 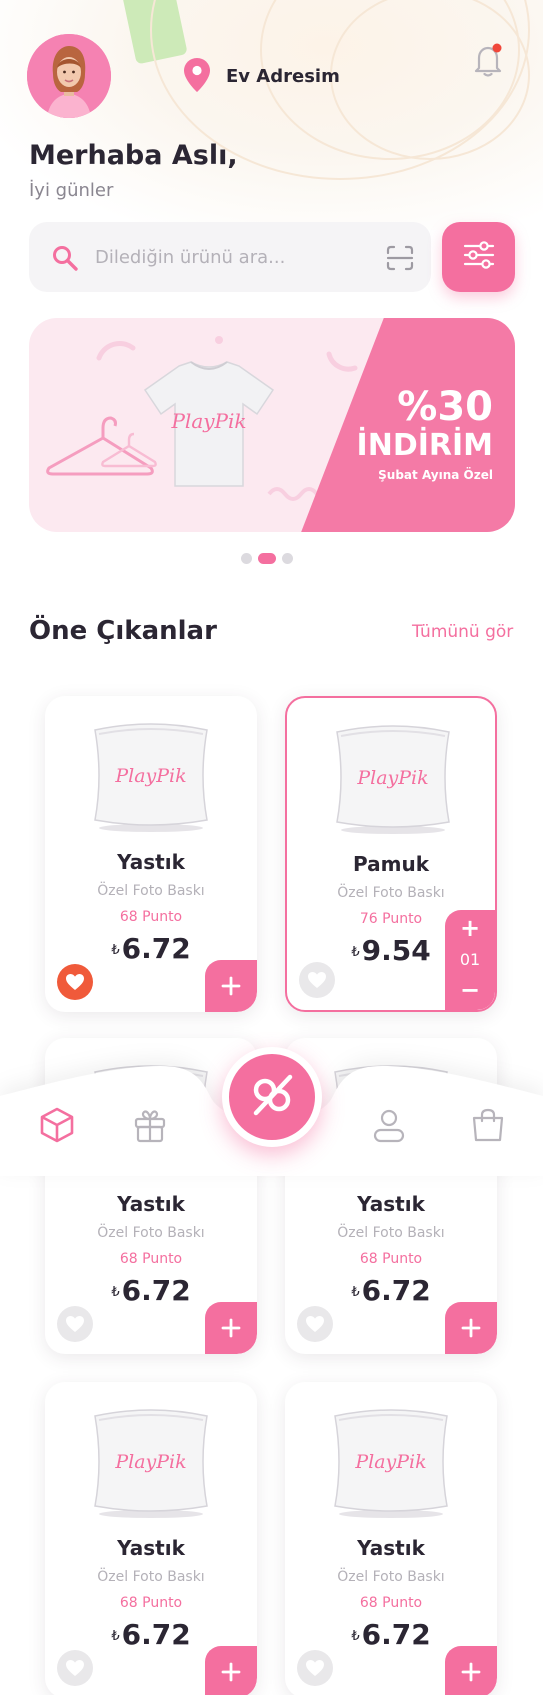 What do you see at coordinates (470, 990) in the screenshot?
I see `decrease-button: −` at bounding box center [470, 990].